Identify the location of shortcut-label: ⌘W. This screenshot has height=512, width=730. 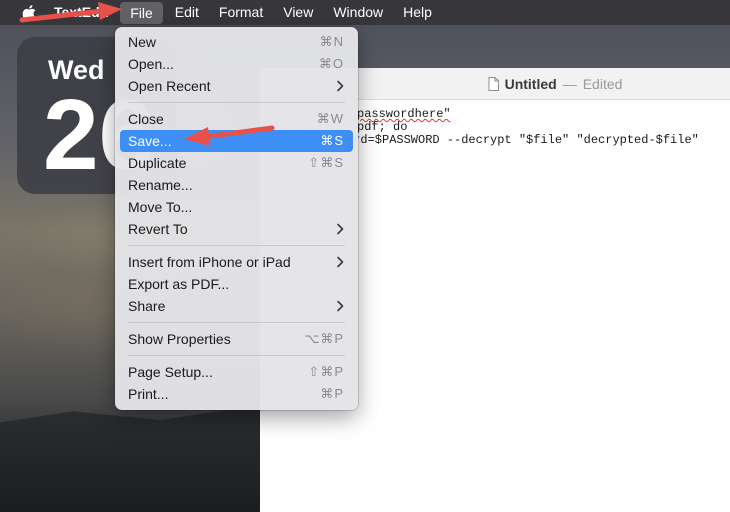
(330, 118).